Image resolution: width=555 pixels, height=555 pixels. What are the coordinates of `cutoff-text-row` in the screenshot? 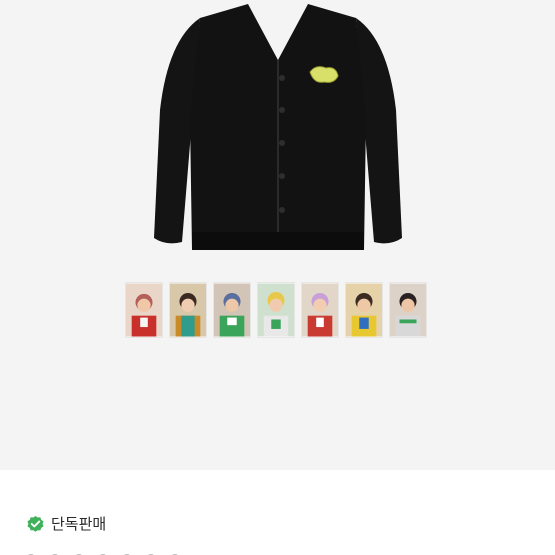 It's located at (176, 552).